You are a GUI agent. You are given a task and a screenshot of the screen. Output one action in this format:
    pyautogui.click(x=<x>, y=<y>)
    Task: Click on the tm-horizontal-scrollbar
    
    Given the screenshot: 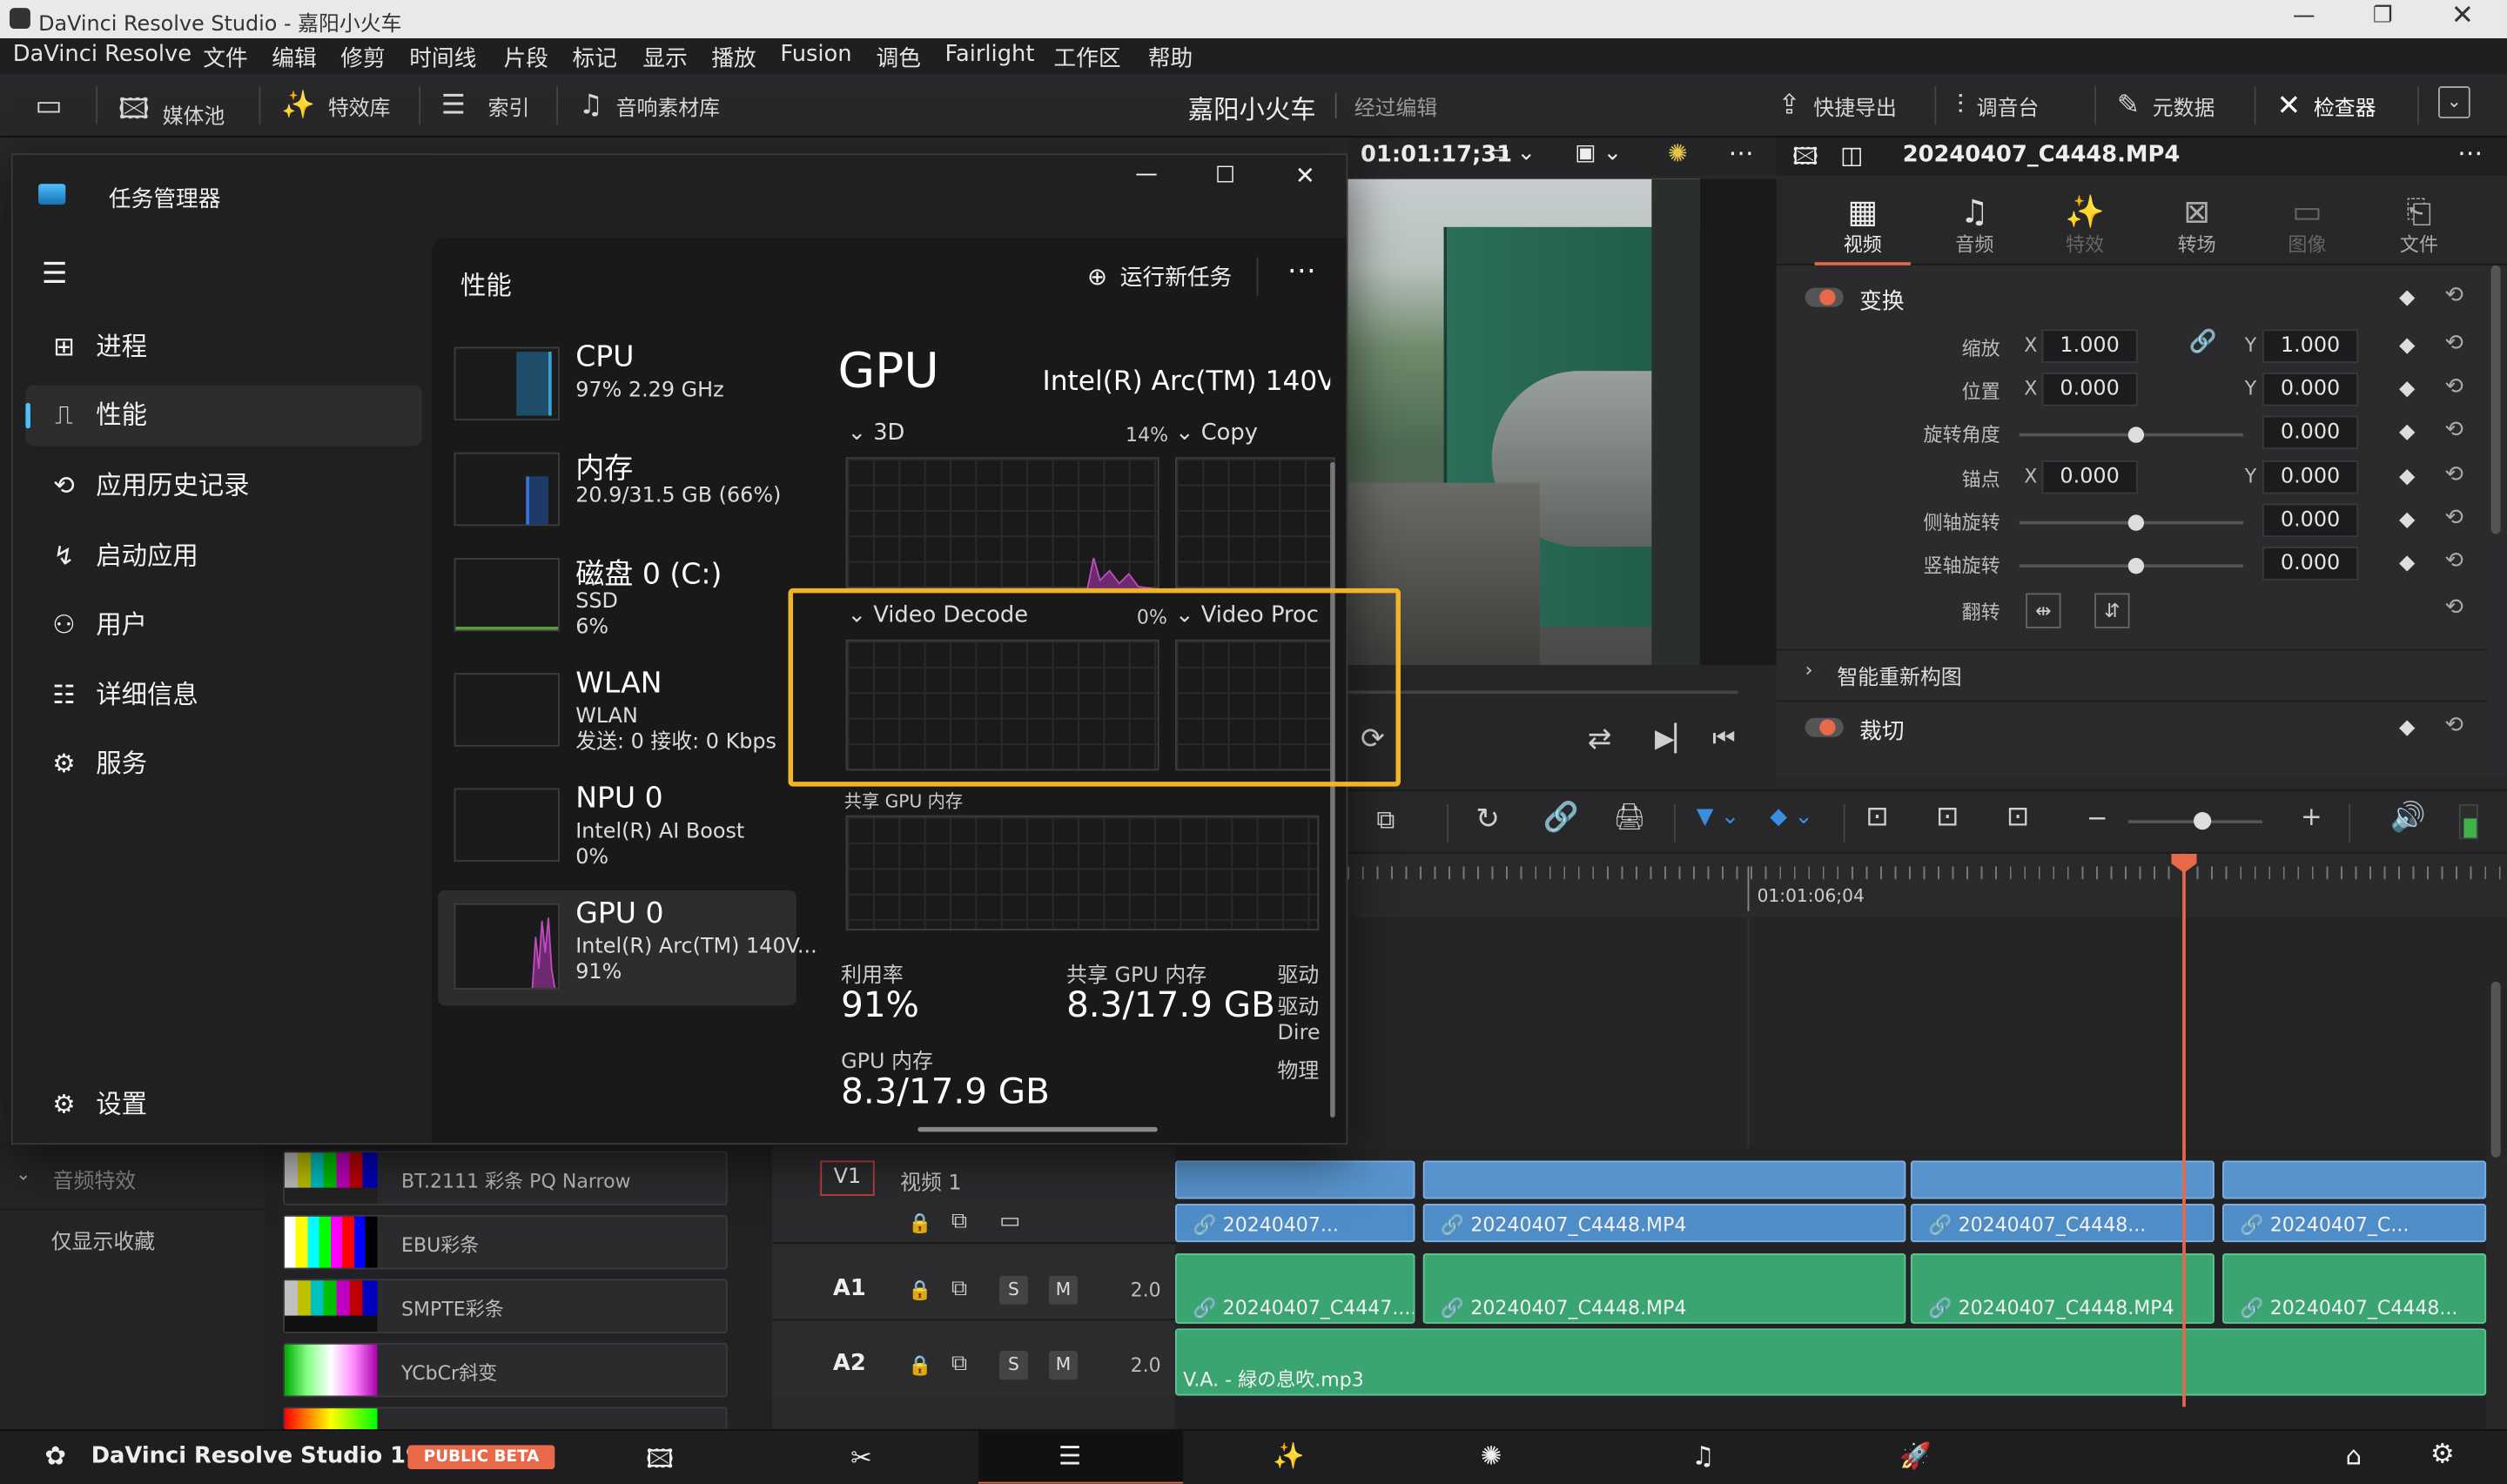 What is the action you would take?
    pyautogui.click(x=1037, y=1129)
    